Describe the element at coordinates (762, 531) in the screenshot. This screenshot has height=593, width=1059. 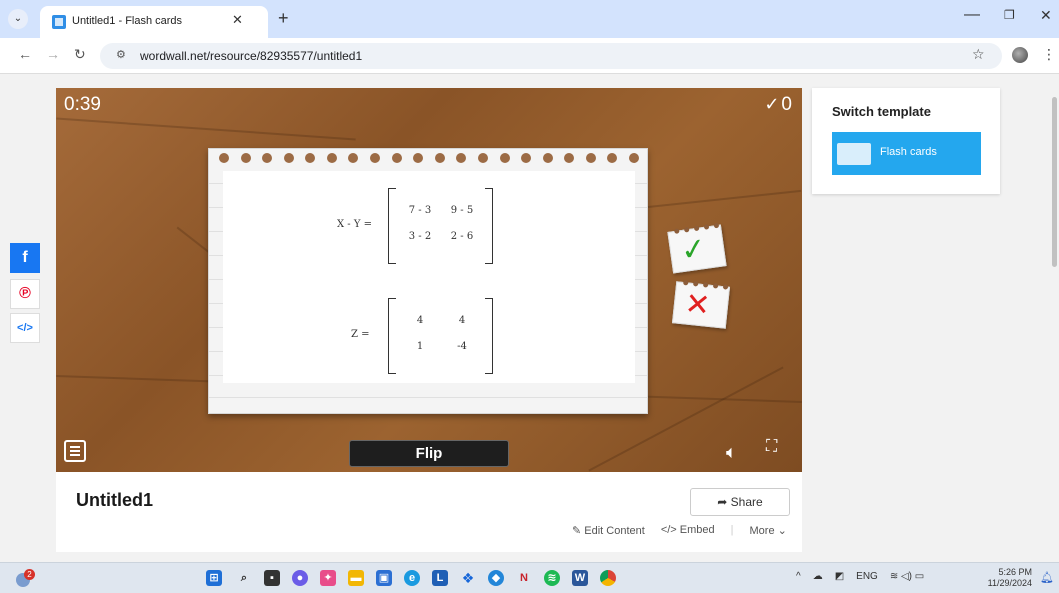
I see `more-label: More` at that location.